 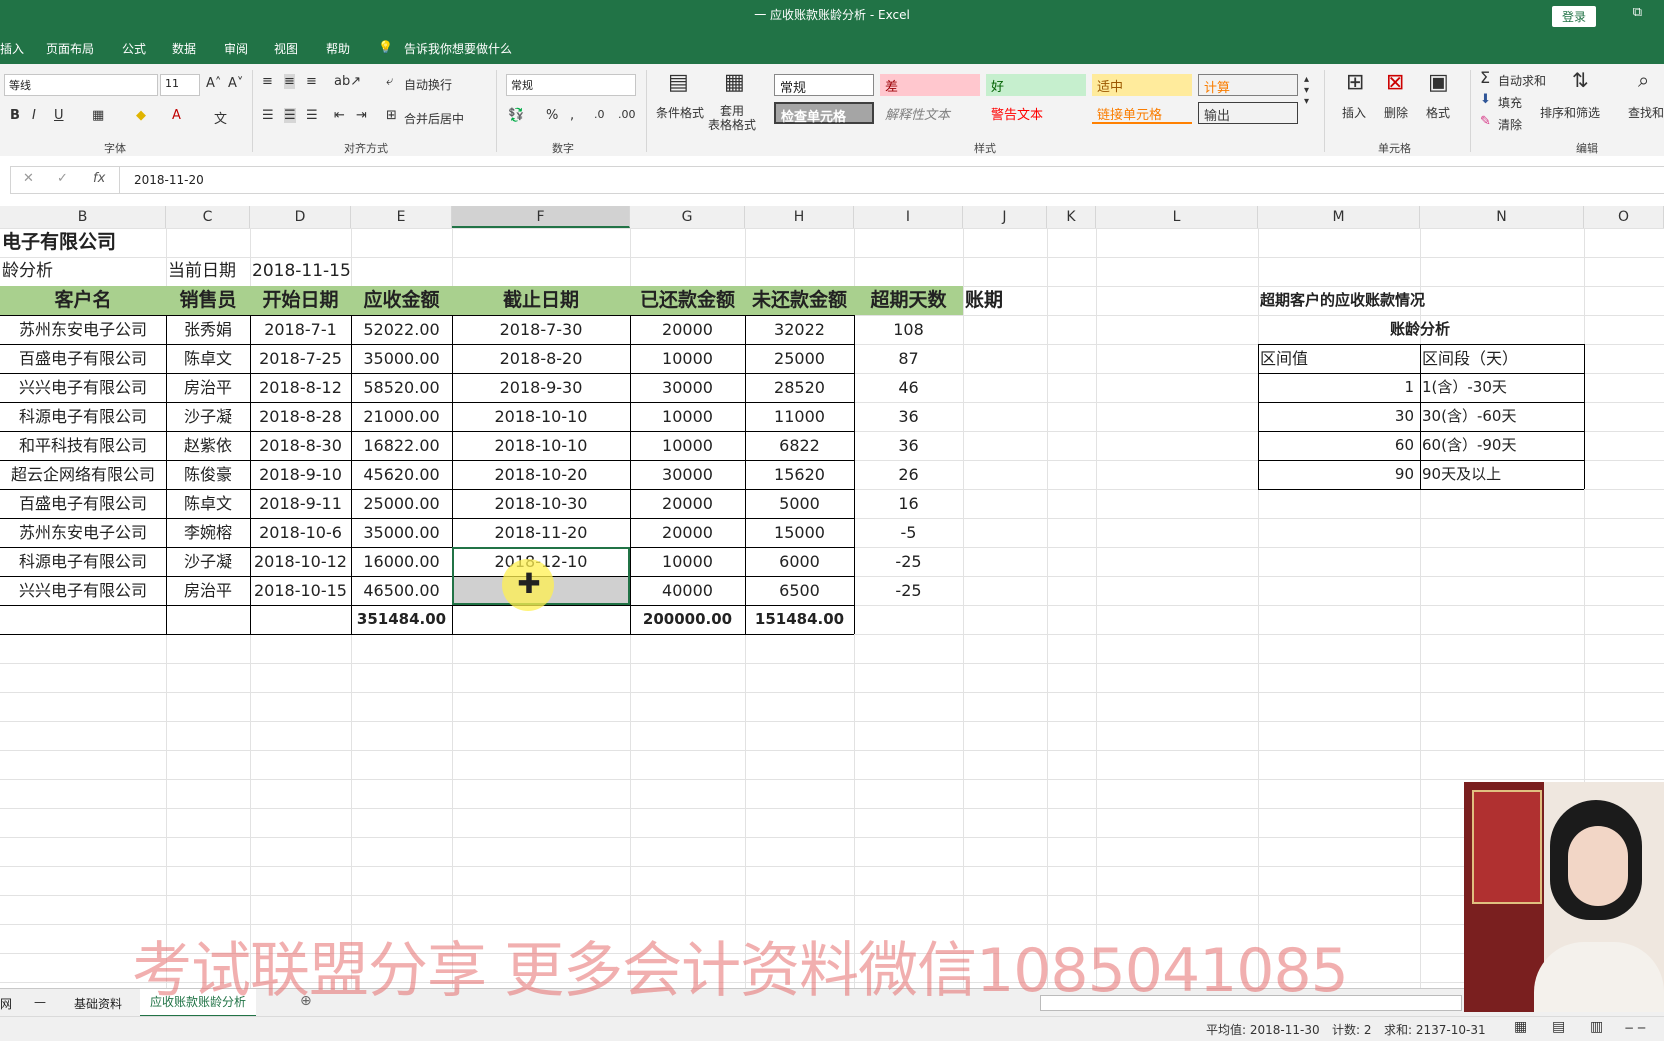 I want to click on table-cell: 2018-8-20, so click(x=541, y=358).